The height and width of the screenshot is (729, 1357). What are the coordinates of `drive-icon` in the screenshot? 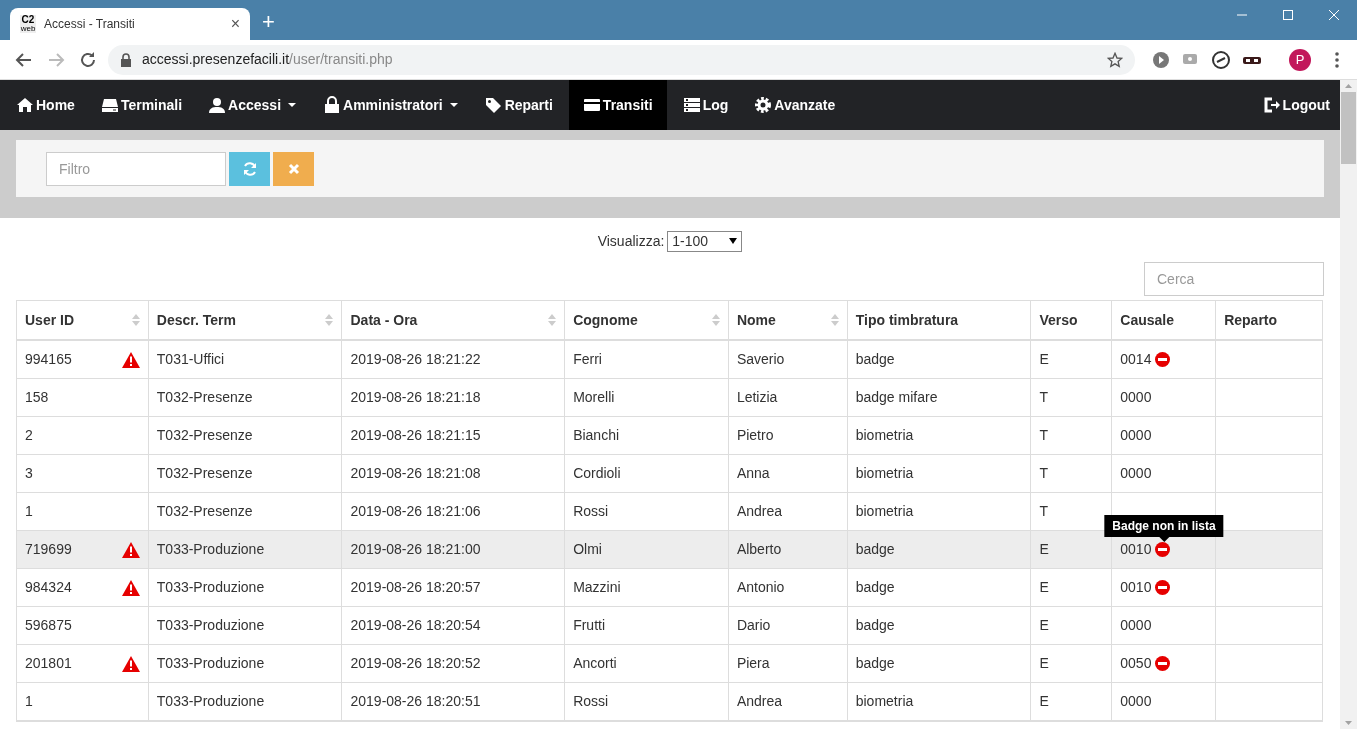 It's located at (109, 105).